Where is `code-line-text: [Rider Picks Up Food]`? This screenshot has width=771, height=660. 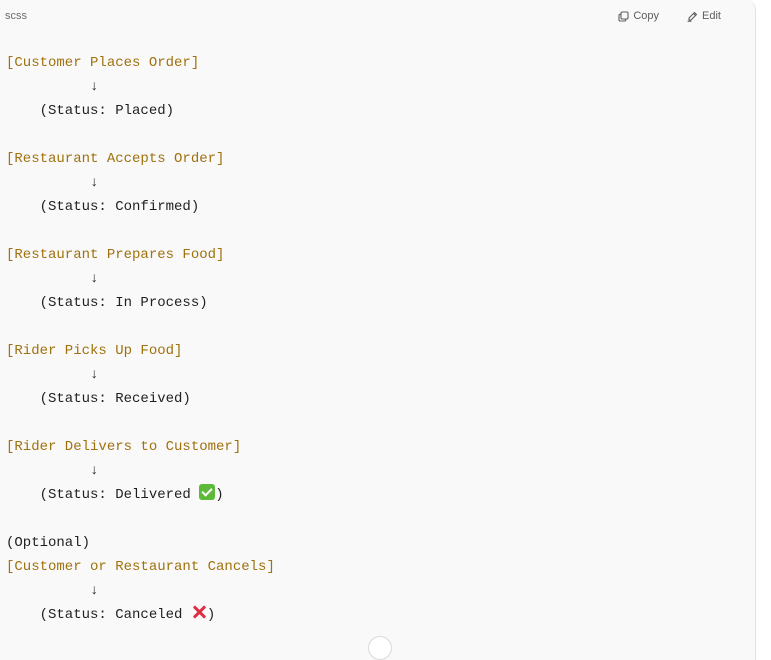 code-line-text: [Rider Picks Up Food] is located at coordinates (94, 351).